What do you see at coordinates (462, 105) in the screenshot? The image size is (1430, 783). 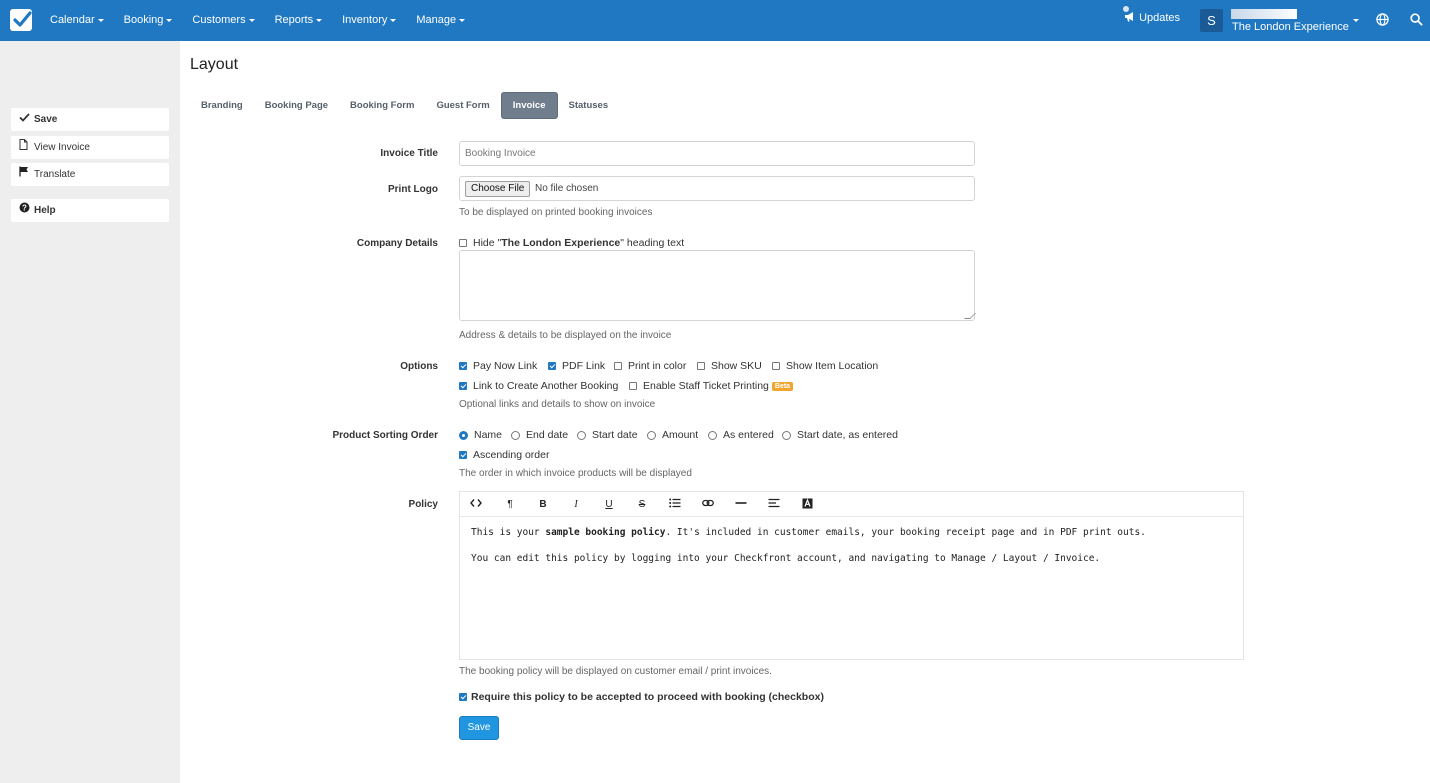 I see `tab-guest-form: Guest Form` at bounding box center [462, 105].